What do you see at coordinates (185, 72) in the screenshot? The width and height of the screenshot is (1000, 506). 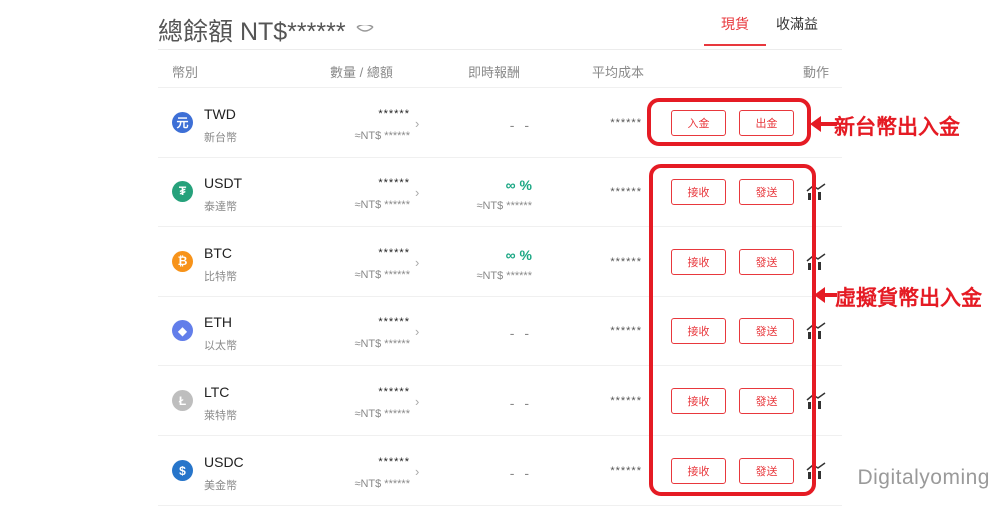 I see `col-currency: 幣別` at bounding box center [185, 72].